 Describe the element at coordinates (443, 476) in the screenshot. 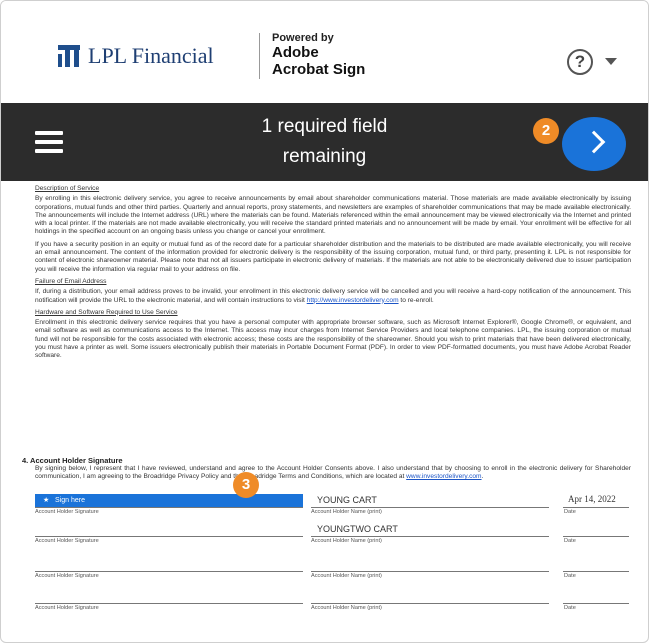

I see `investordelivery-web-link: www.investordelivery.com` at that location.